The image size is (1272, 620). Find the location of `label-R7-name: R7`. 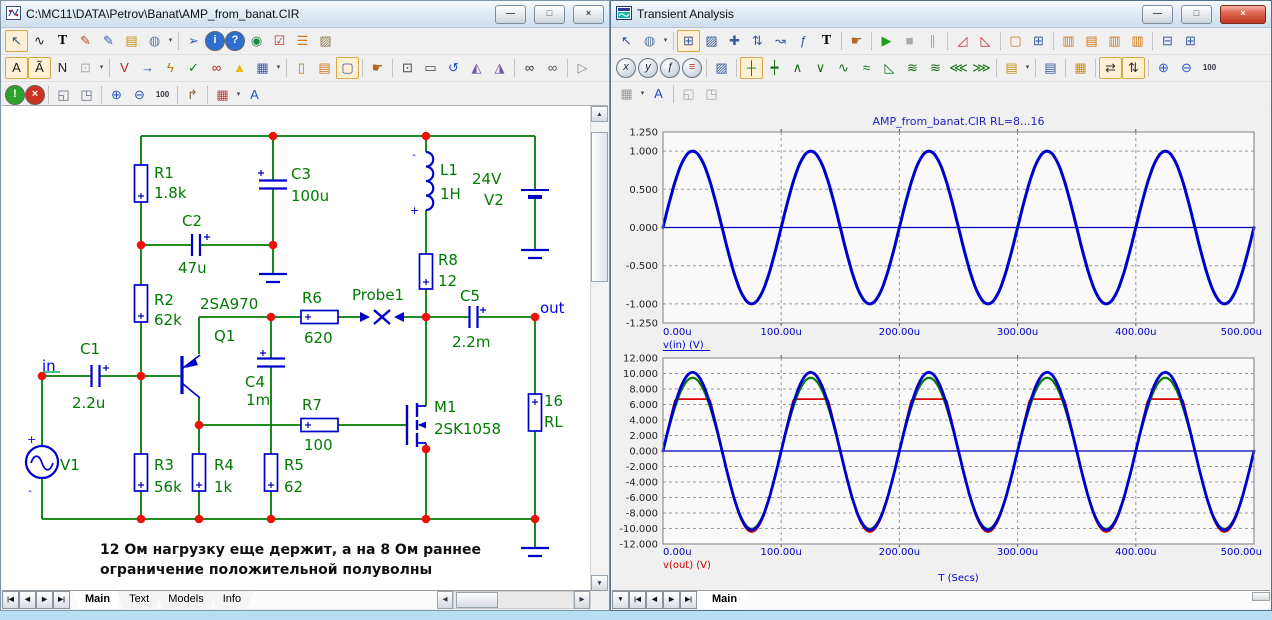

label-R7-name: R7 is located at coordinates (312, 405).